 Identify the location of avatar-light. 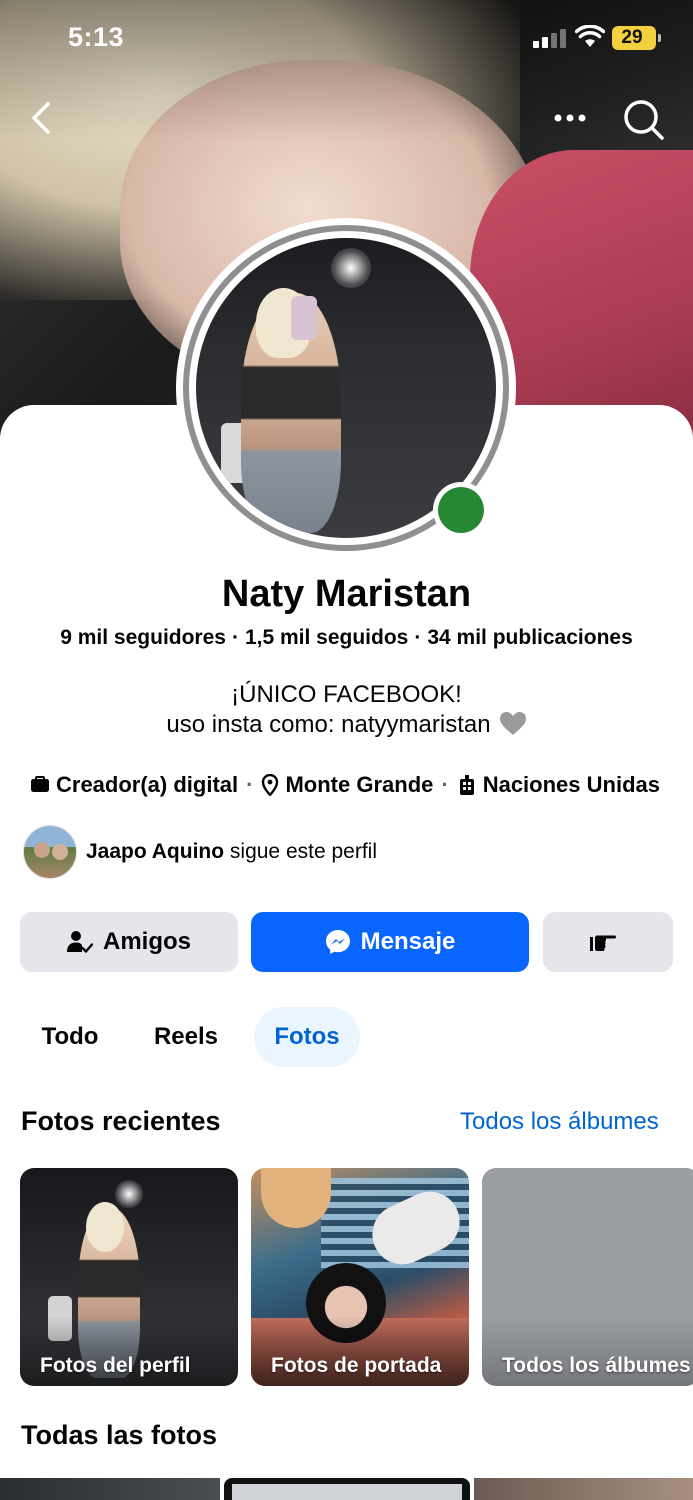
(351, 268).